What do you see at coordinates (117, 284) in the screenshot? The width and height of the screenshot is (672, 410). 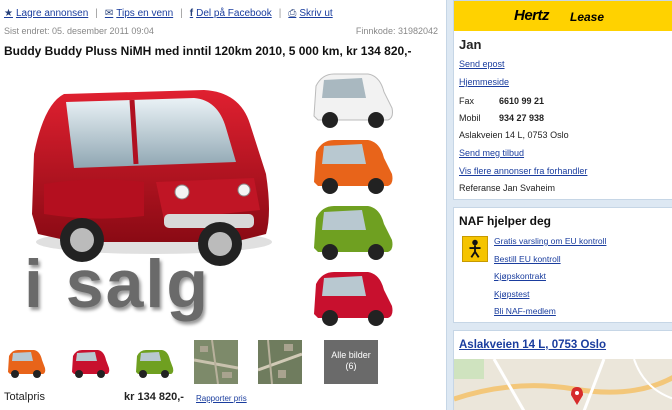 I see `for-sale-text: i salg` at bounding box center [117, 284].